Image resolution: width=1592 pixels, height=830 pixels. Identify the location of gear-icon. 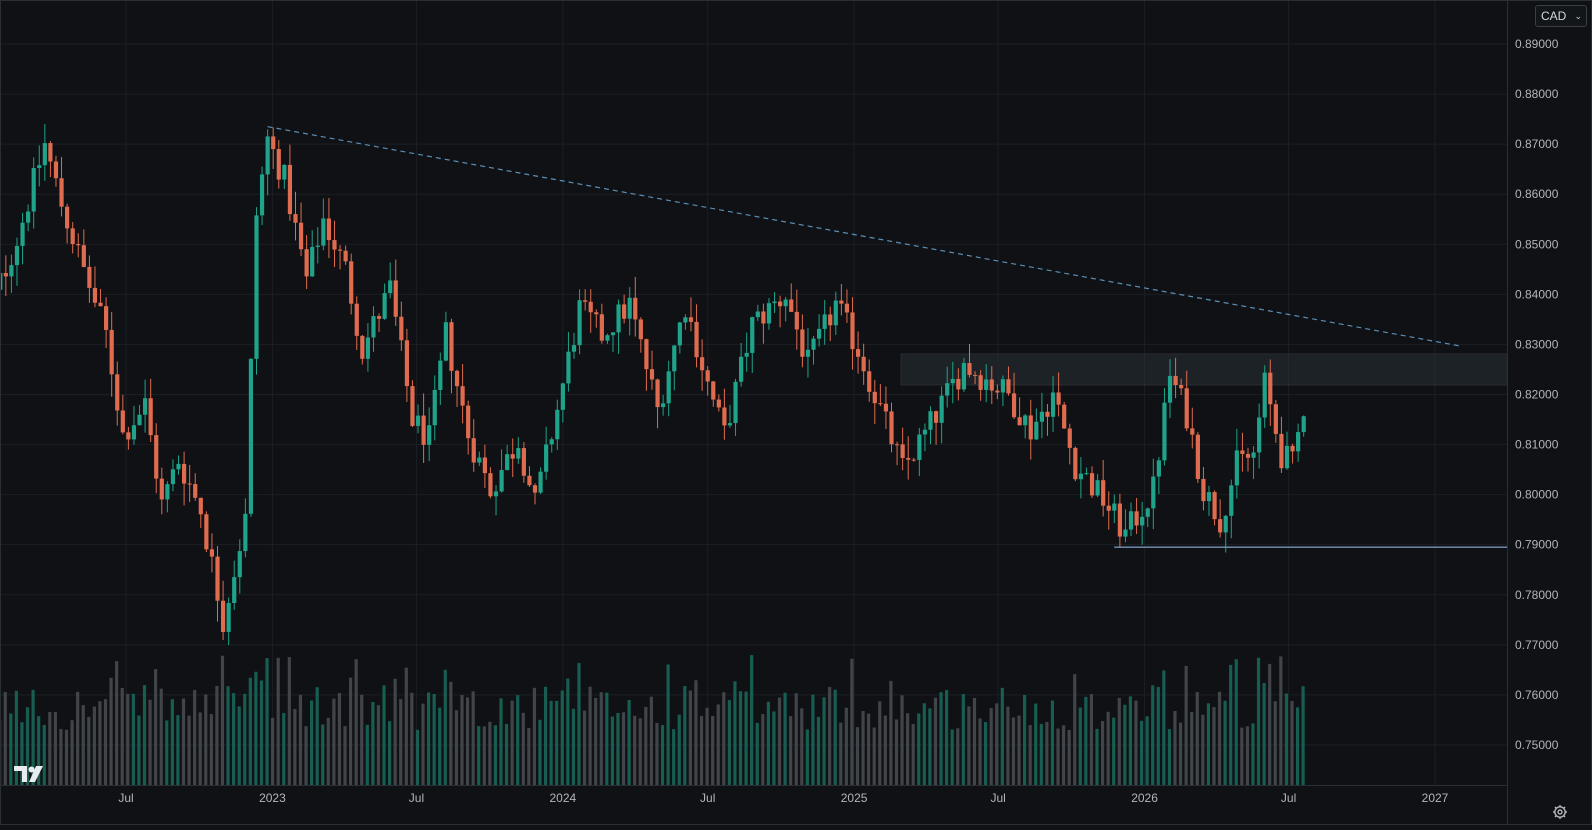
(1560, 812).